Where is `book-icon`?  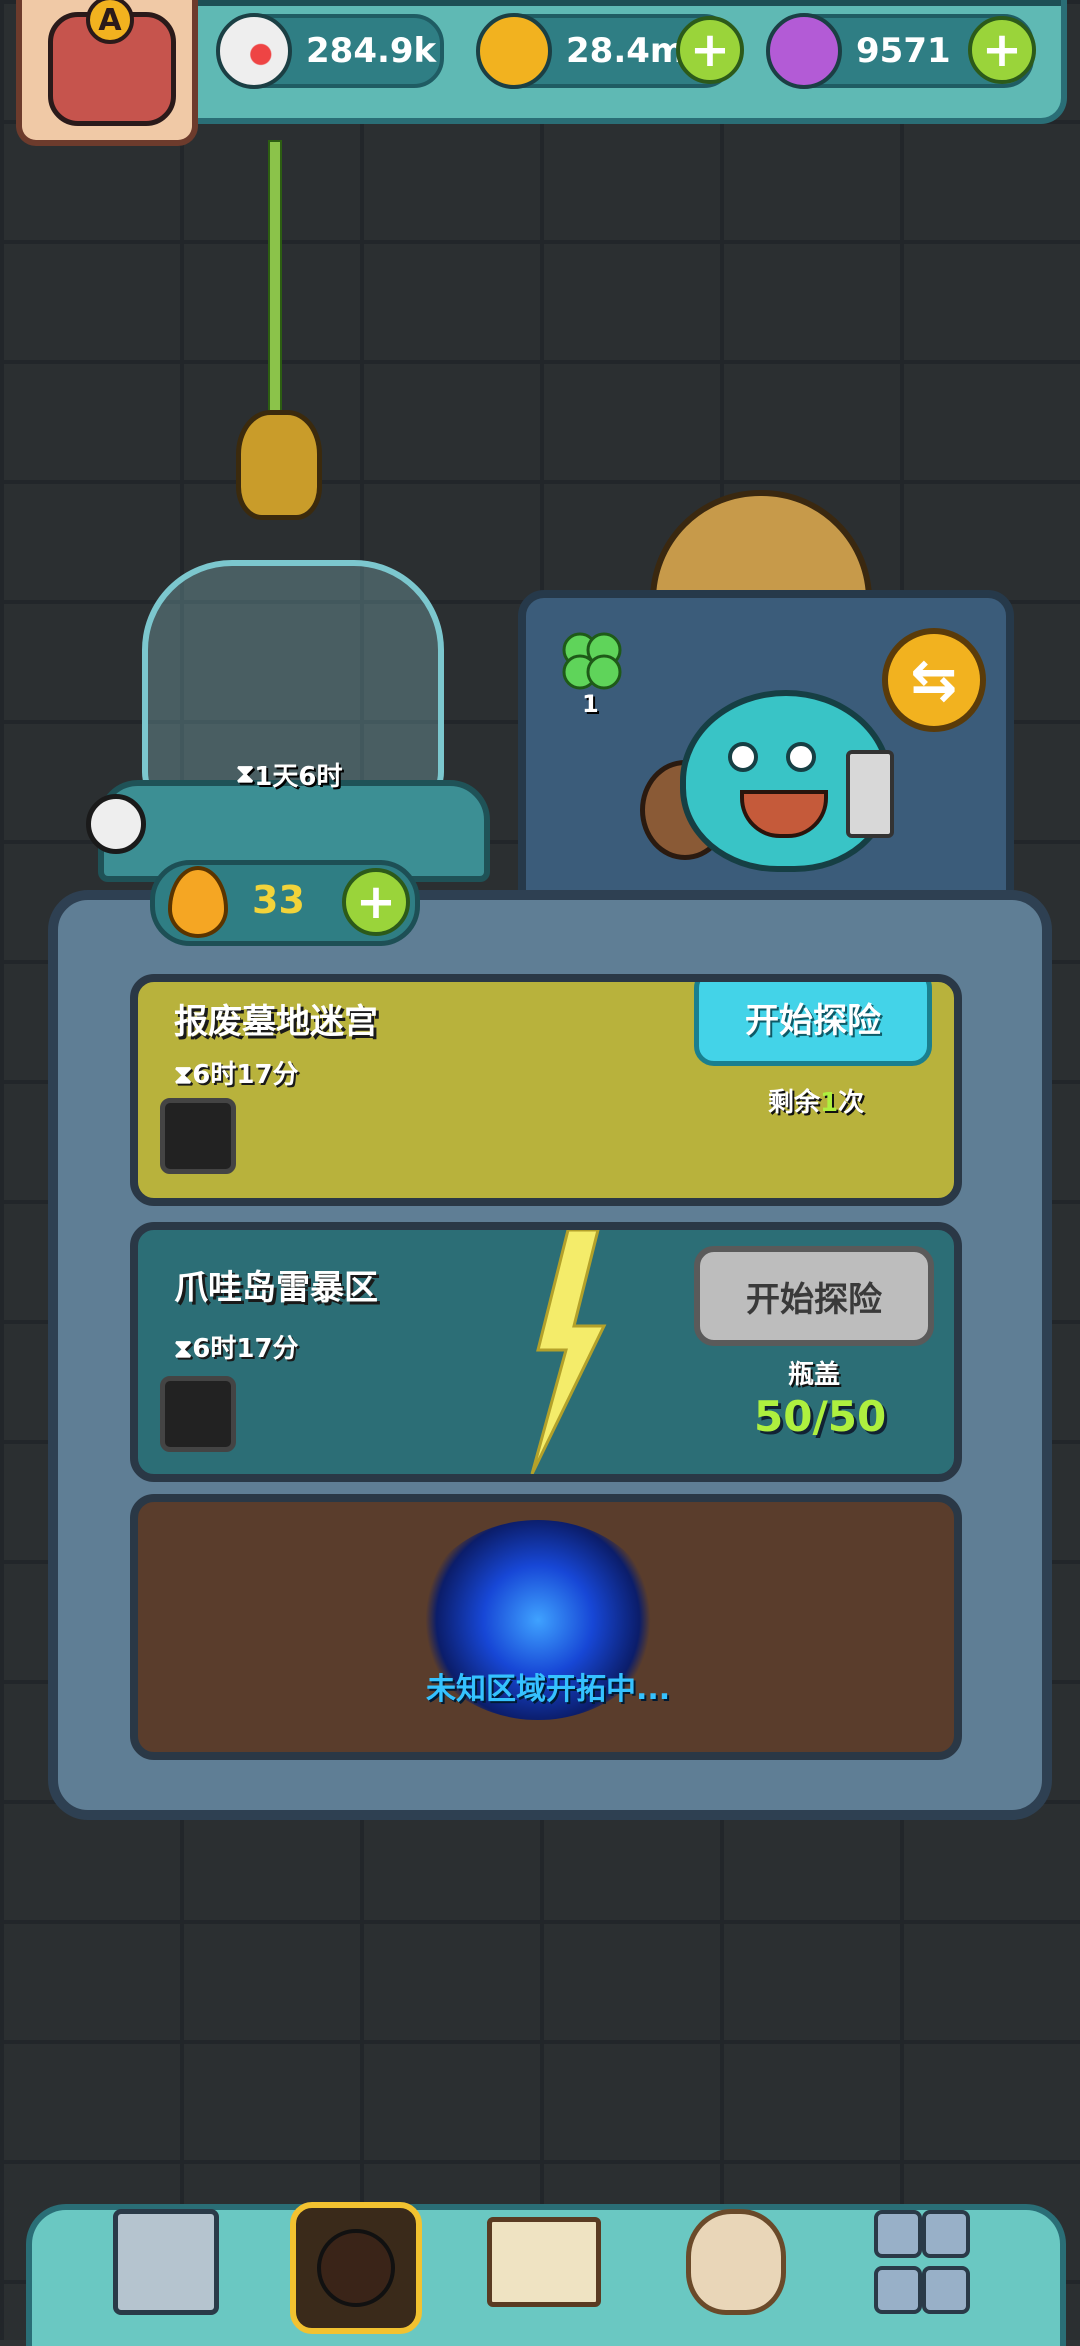
book-icon is located at coordinates (544, 2262).